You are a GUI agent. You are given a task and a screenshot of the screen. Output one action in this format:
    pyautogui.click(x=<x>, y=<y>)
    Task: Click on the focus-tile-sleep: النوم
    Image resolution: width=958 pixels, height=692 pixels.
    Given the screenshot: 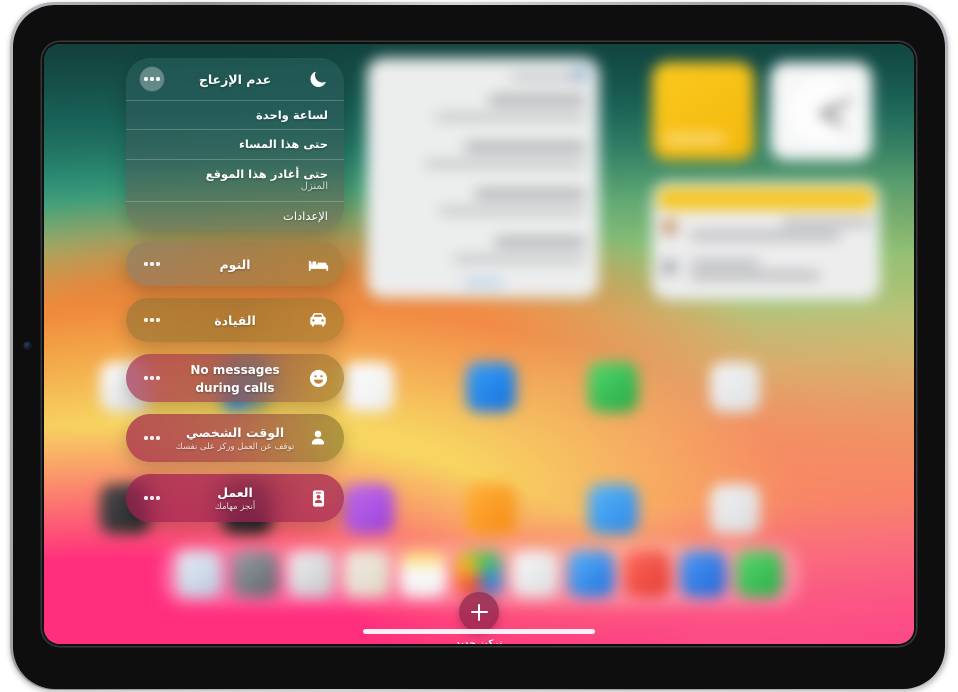 What is the action you would take?
    pyautogui.click(x=235, y=264)
    